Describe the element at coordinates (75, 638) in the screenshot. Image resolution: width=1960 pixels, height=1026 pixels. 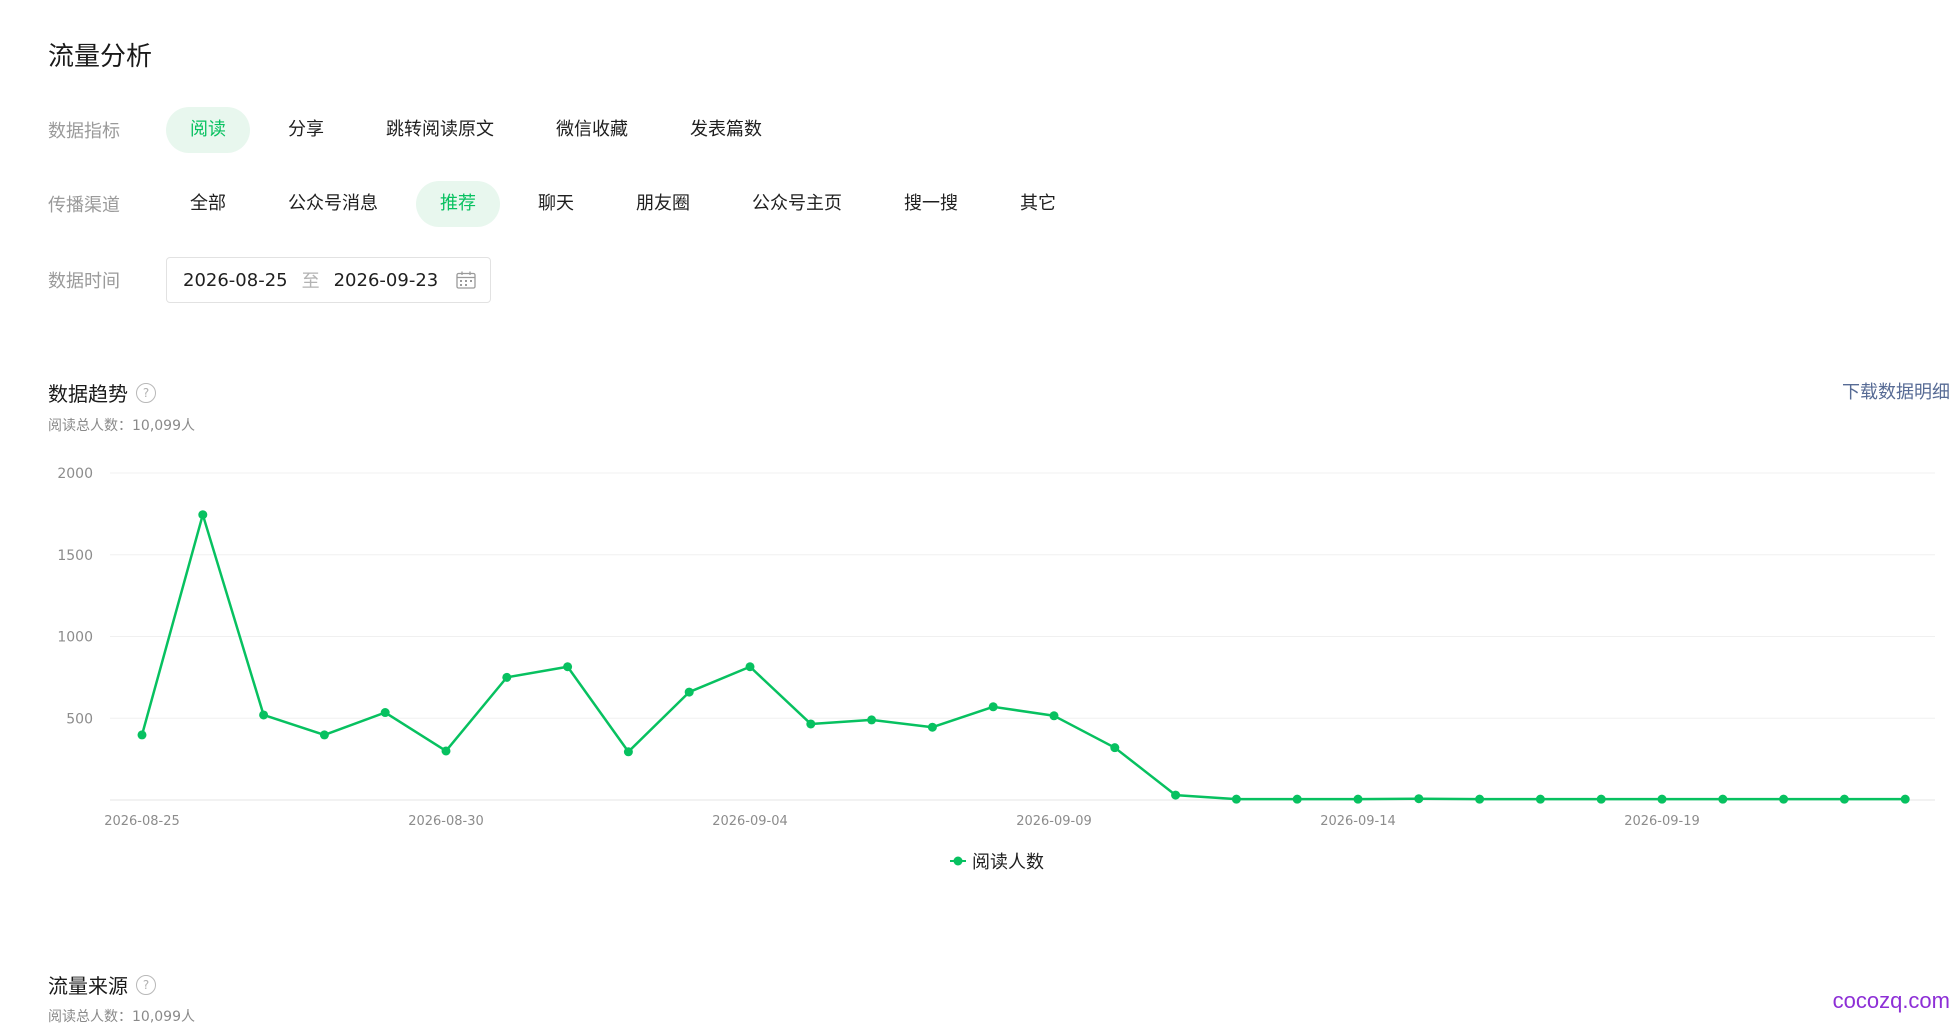
I see `y-tick-label: 1000` at that location.